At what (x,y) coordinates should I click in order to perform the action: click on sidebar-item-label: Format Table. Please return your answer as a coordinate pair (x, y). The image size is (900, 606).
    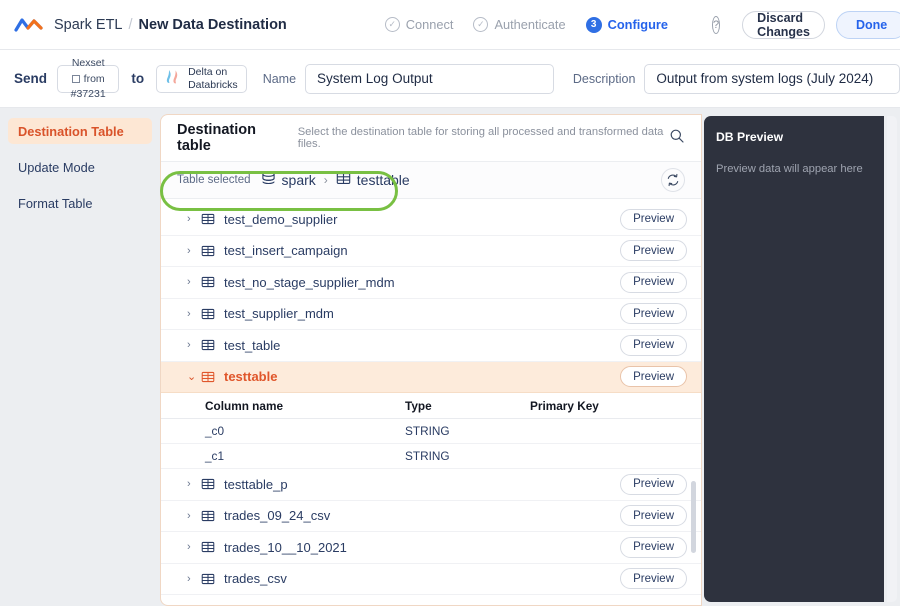
    Looking at the image, I should click on (55, 203).